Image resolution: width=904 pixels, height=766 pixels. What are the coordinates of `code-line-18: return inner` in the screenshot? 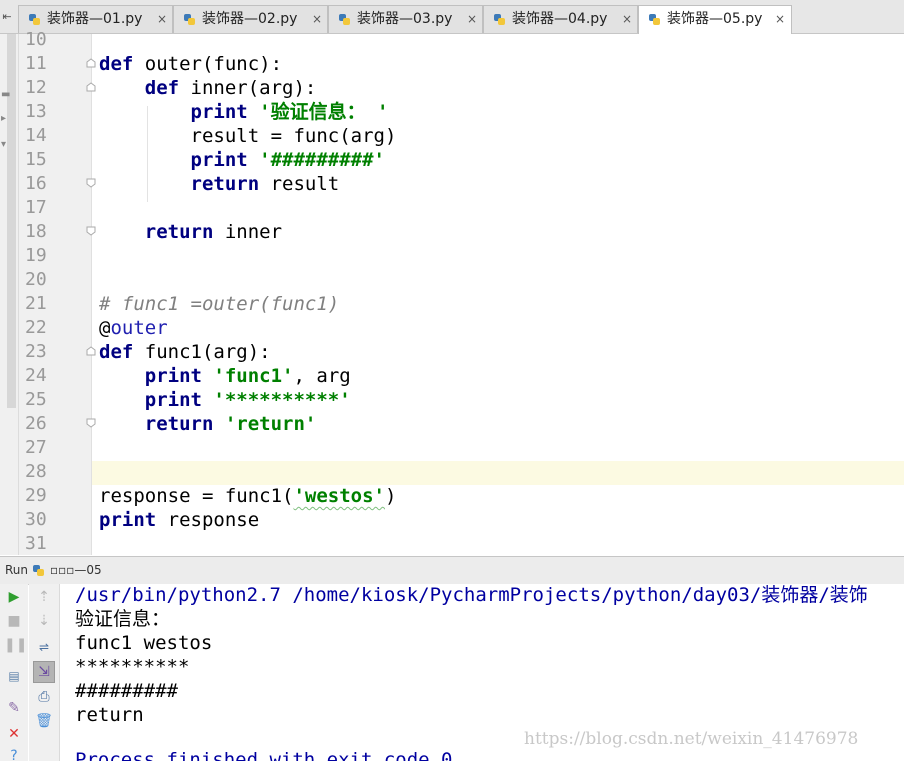 It's located at (213, 232).